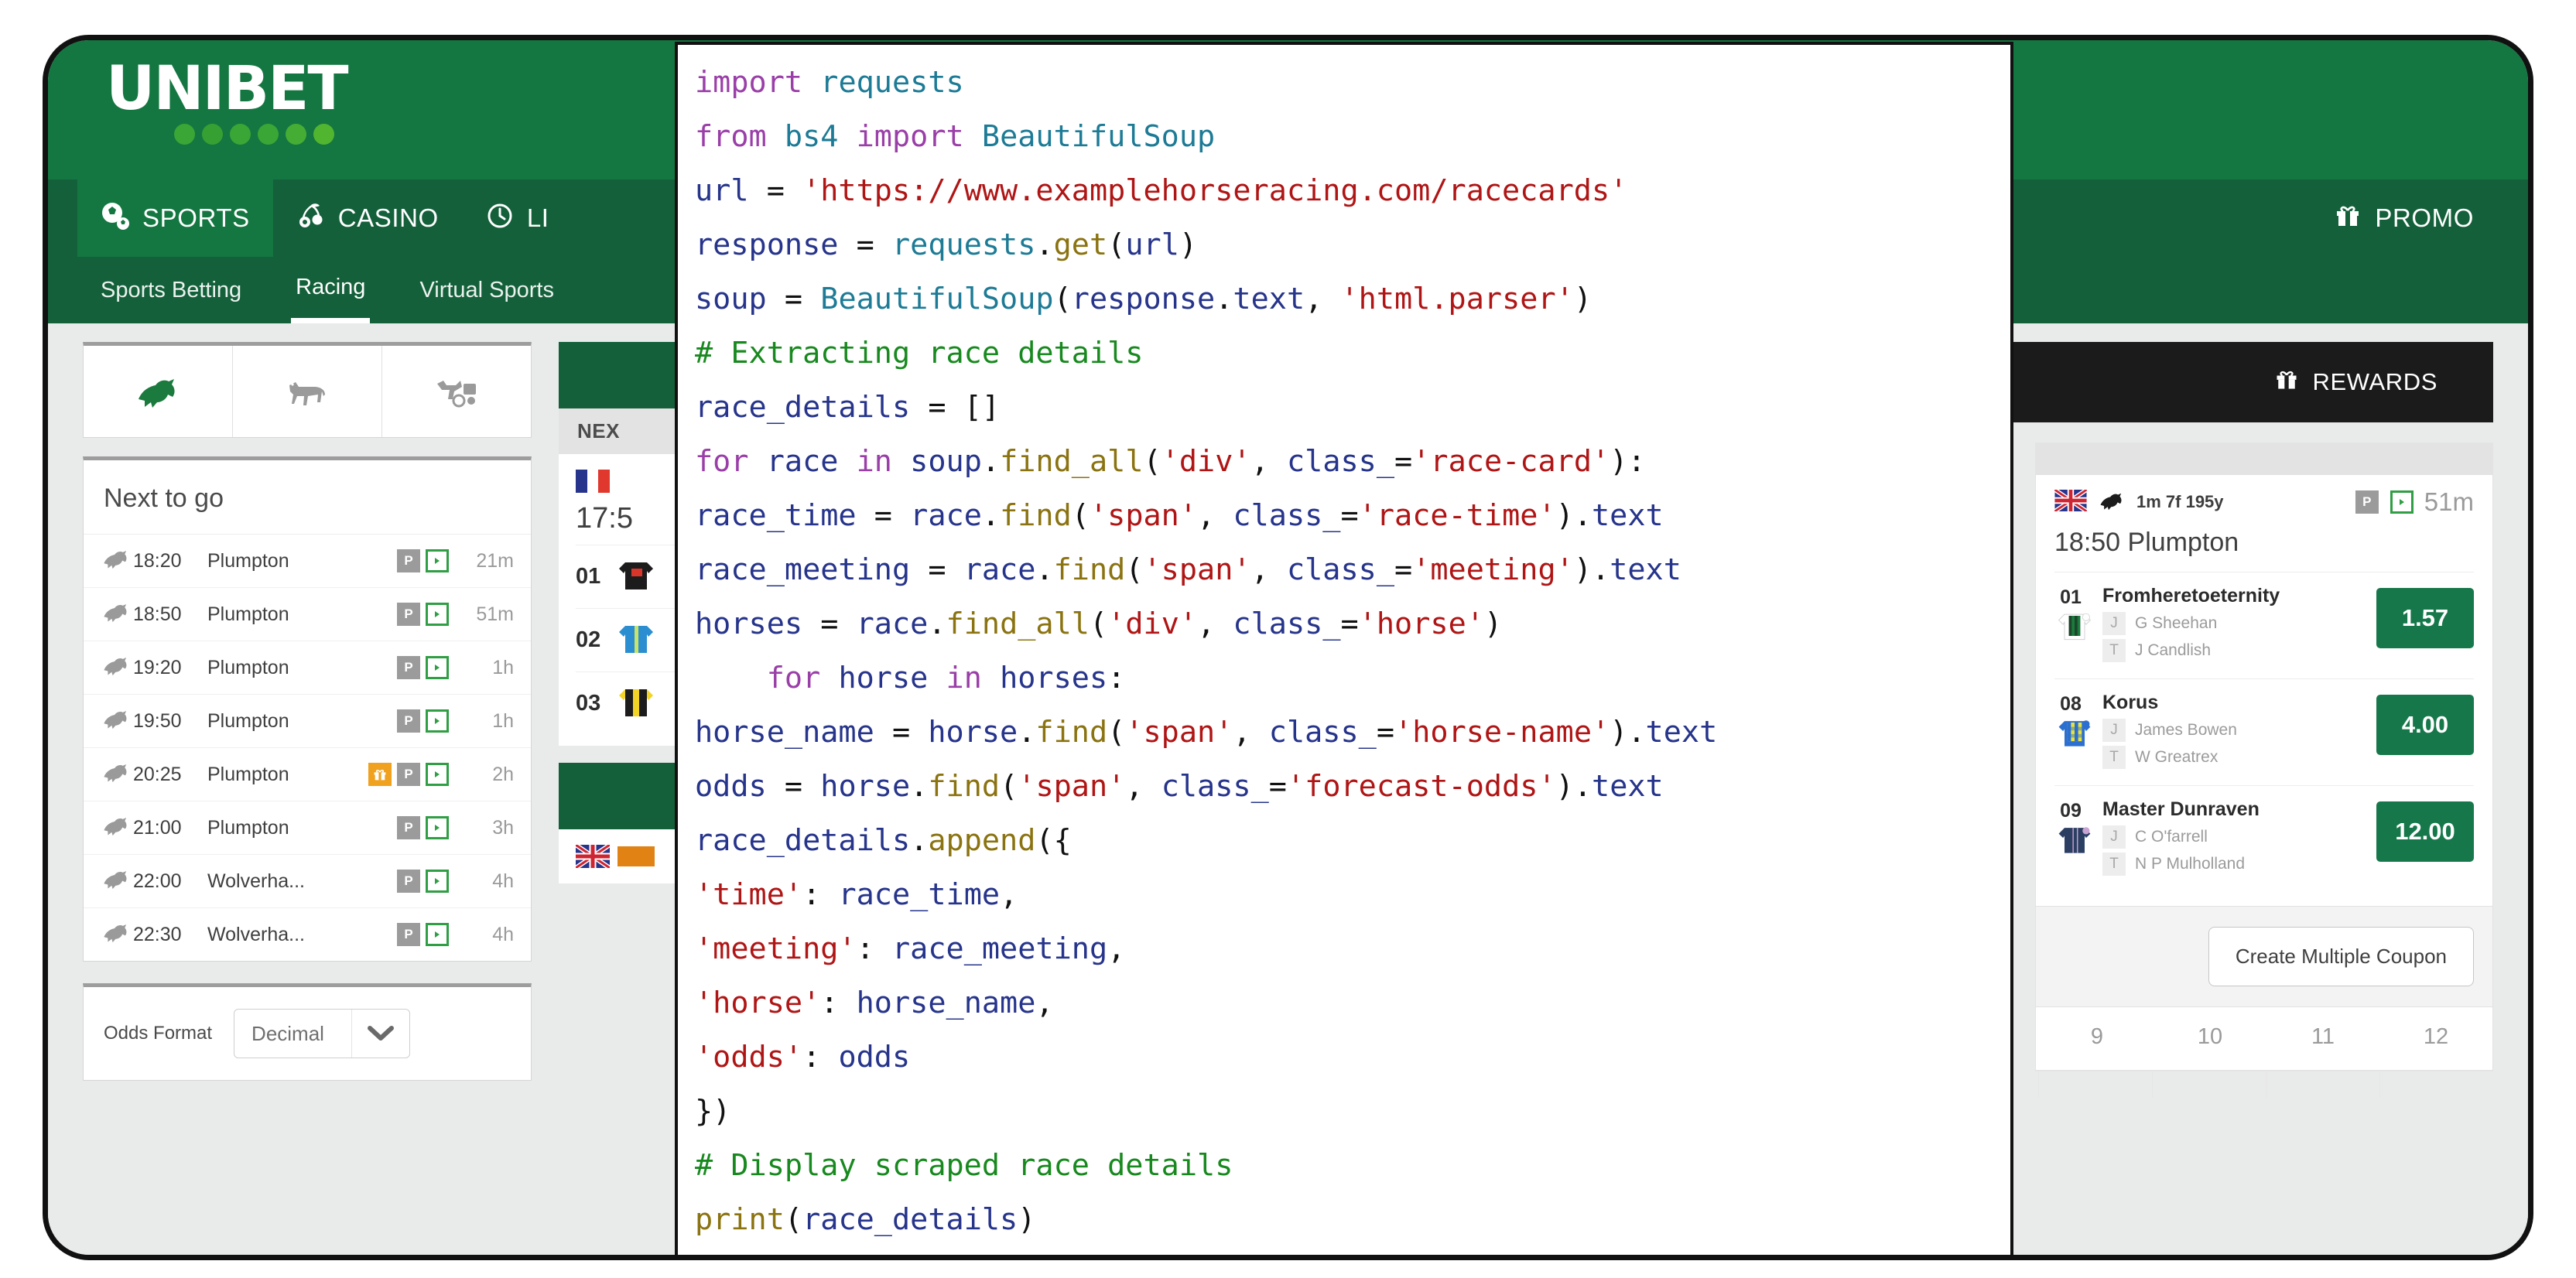 This screenshot has height=1278, width=2576. I want to click on code-line: print(race_details), so click(1353, 1220).